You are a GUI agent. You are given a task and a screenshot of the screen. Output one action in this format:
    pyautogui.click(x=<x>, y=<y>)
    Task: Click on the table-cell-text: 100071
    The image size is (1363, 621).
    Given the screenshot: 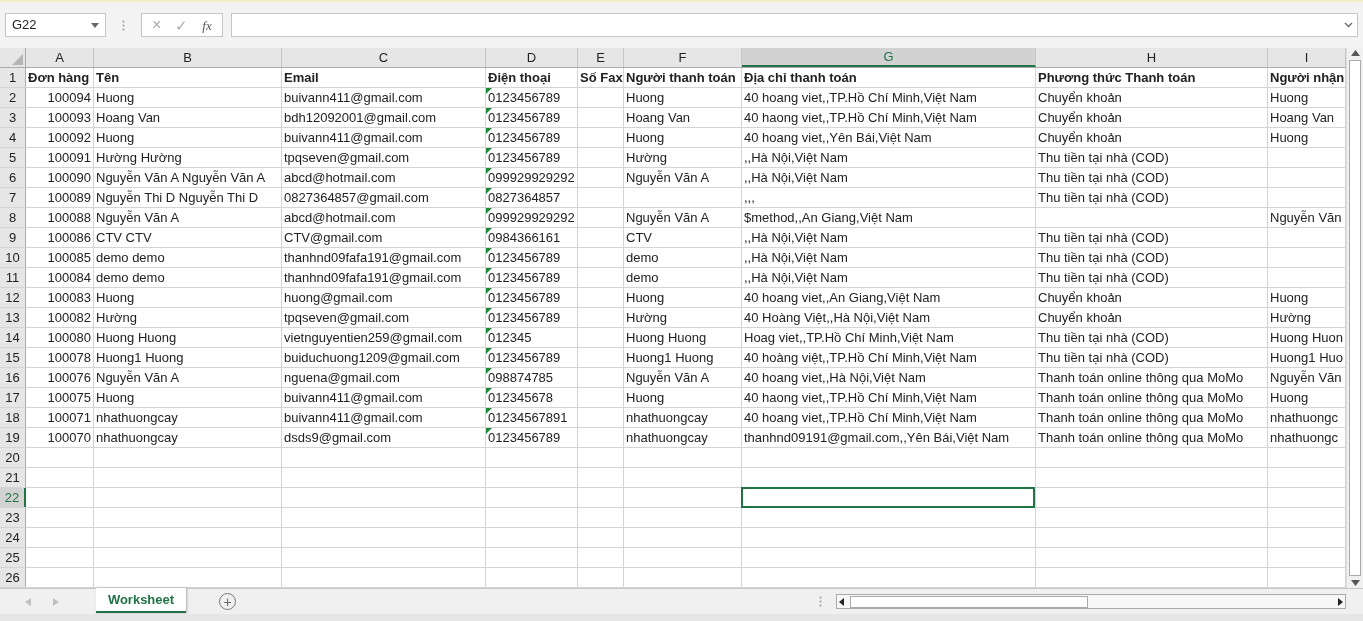 What is the action you would take?
    pyautogui.click(x=69, y=417)
    